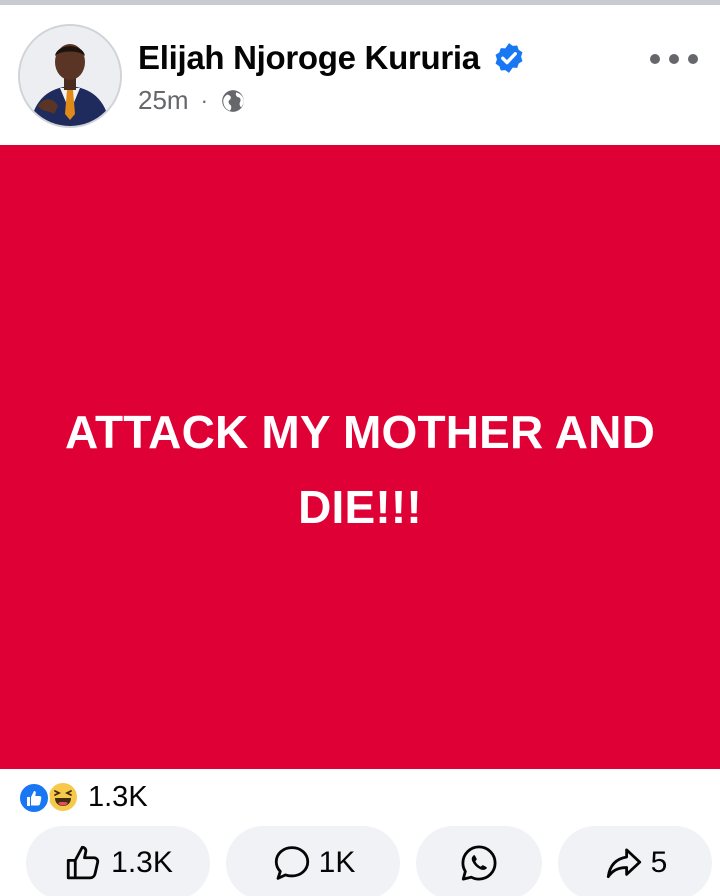 The image size is (720, 896). What do you see at coordinates (623, 863) in the screenshot?
I see `share-arrow-icon` at bounding box center [623, 863].